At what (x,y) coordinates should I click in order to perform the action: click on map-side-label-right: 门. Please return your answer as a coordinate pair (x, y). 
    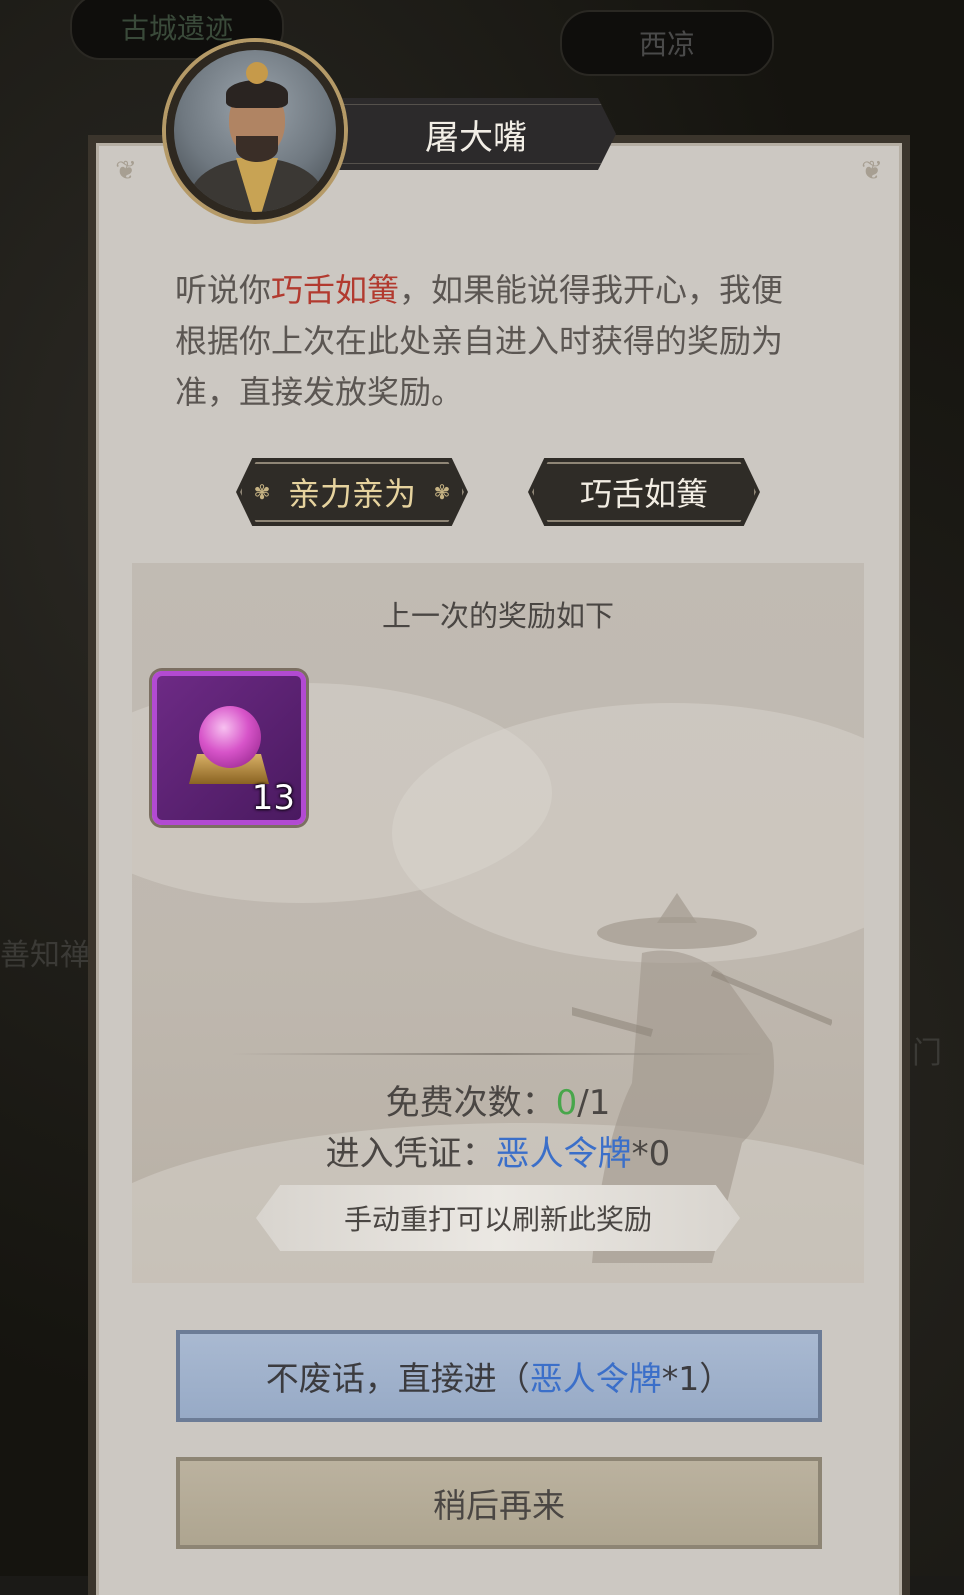
    Looking at the image, I should click on (927, 1053).